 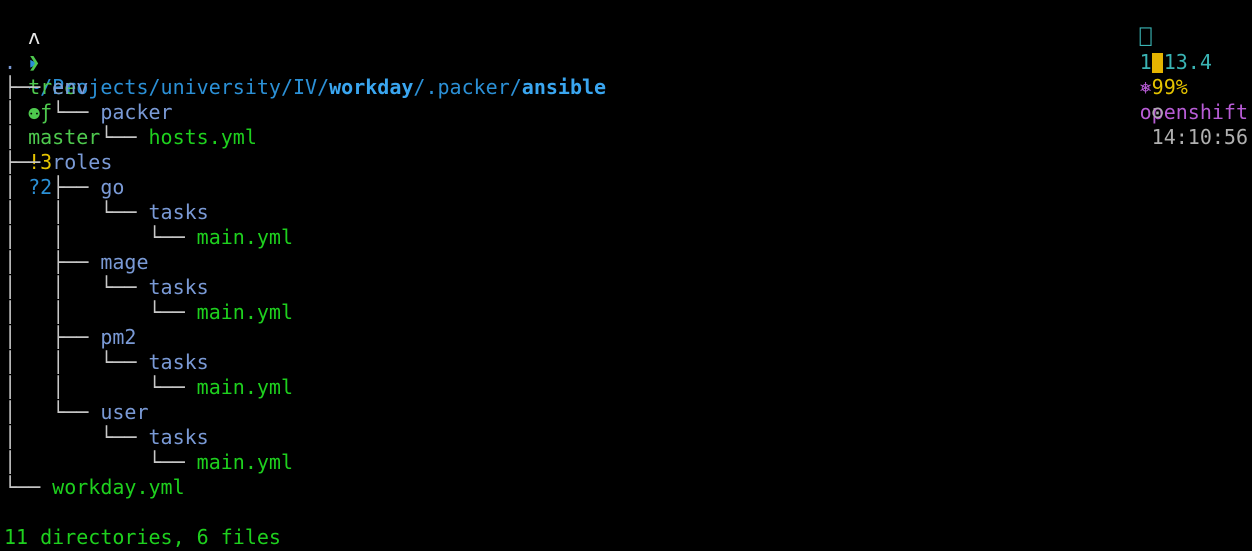 What do you see at coordinates (1157, 112) in the screenshot?
I see `clock-icon: ⊙` at bounding box center [1157, 112].